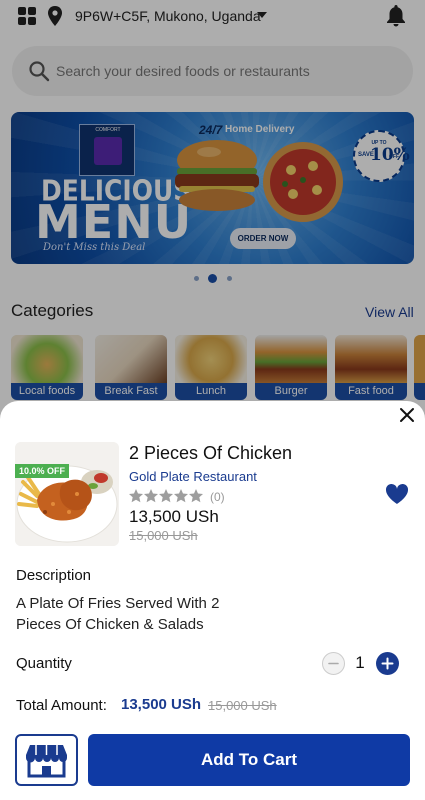 The height and width of the screenshot is (800, 425). What do you see at coordinates (163, 535) in the screenshot?
I see `product-old-price: 15,000 USh` at bounding box center [163, 535].